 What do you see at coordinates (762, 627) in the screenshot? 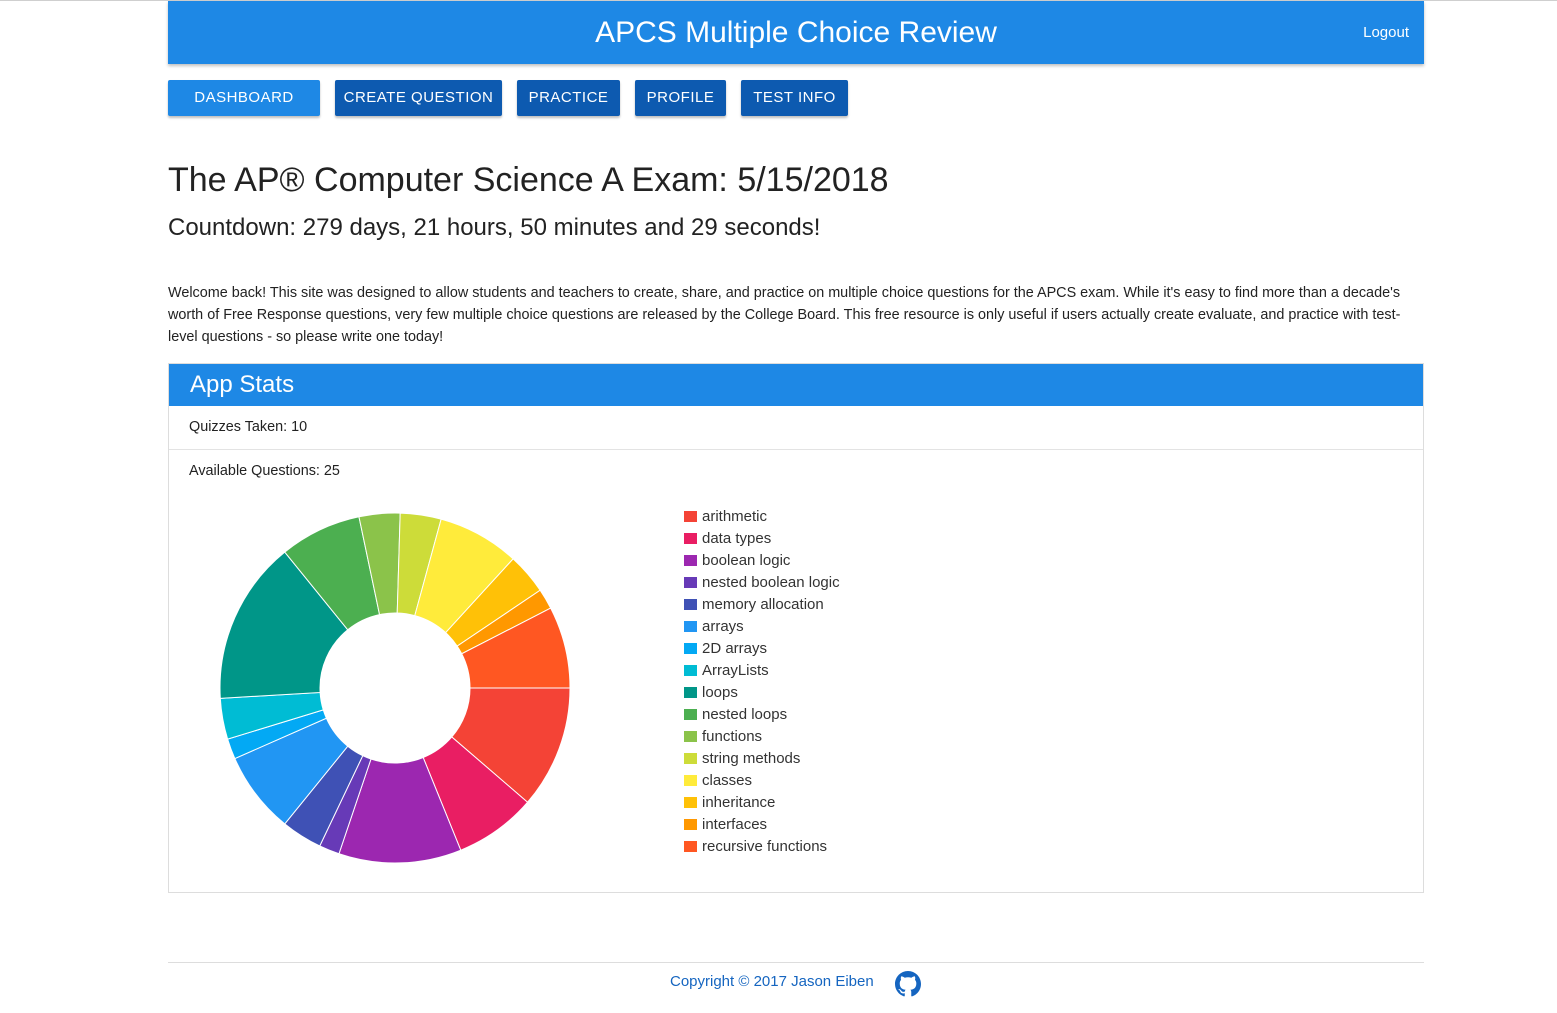
I see `legend-item: arrays` at bounding box center [762, 627].